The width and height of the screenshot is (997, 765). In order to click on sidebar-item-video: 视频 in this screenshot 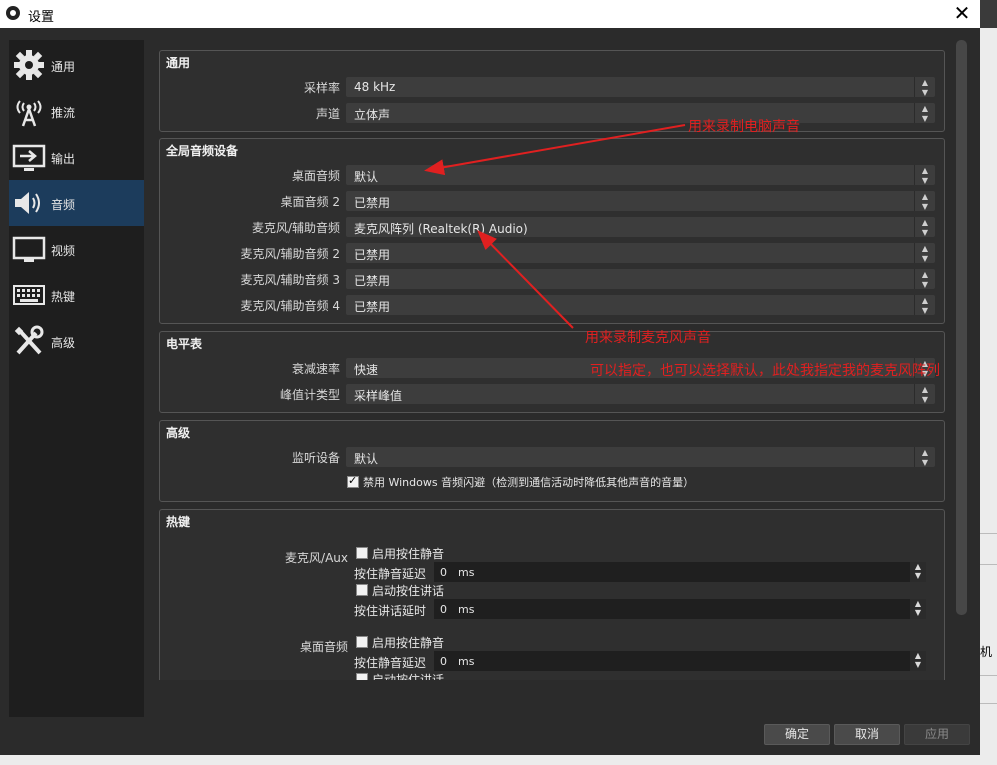, I will do `click(76, 249)`.